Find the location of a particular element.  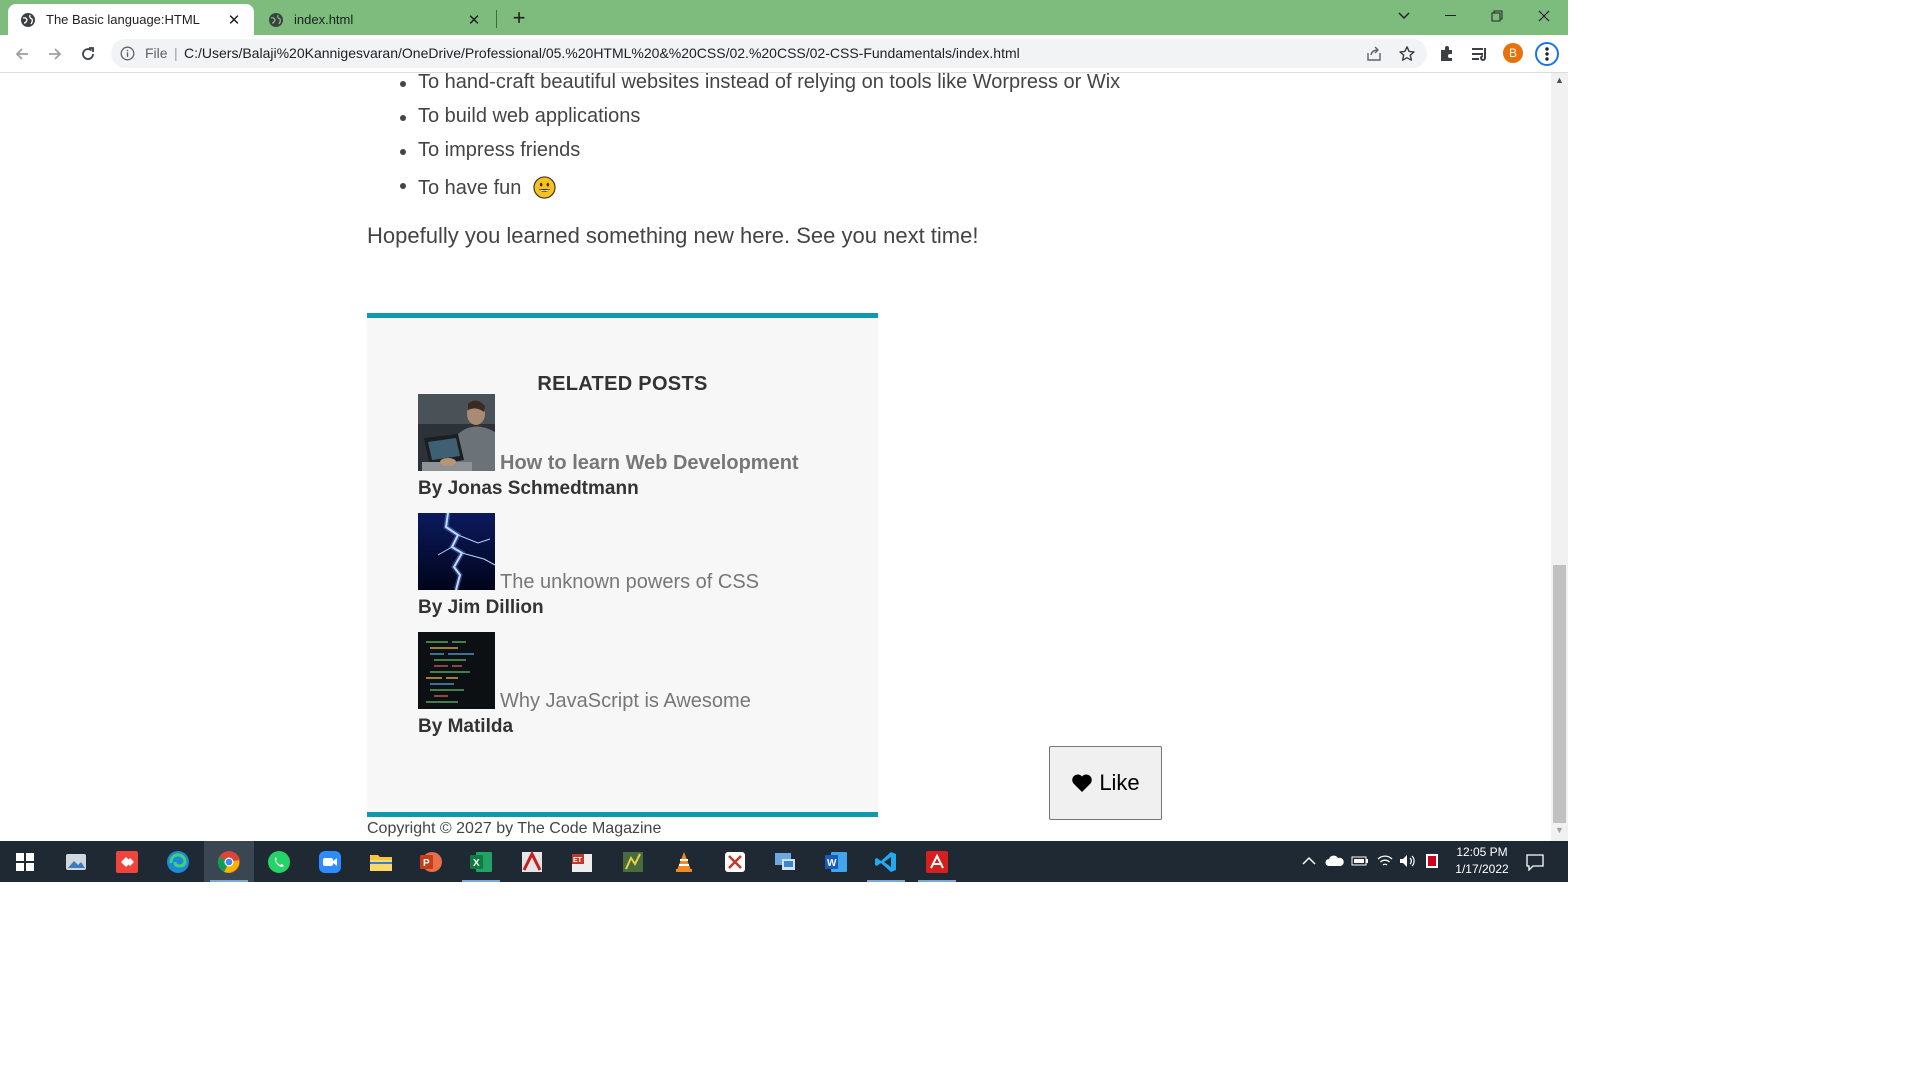

related-post-author: By Jonas Schmedtmann is located at coordinates (528, 488).